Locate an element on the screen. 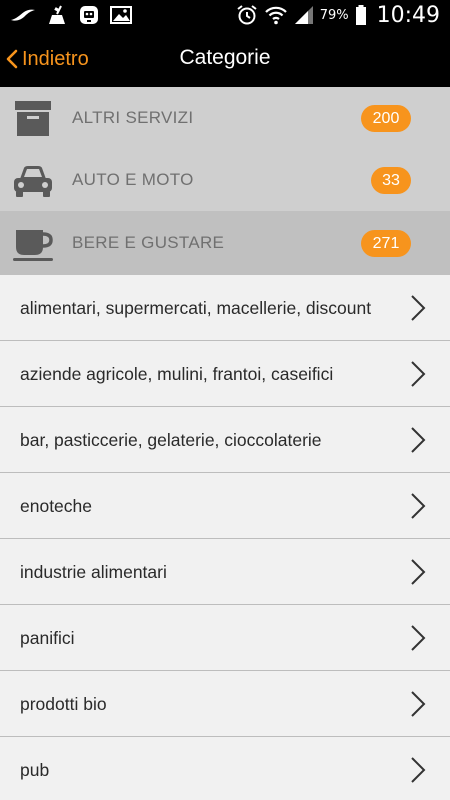 The image size is (450, 800). battery-icon is located at coordinates (360, 15).